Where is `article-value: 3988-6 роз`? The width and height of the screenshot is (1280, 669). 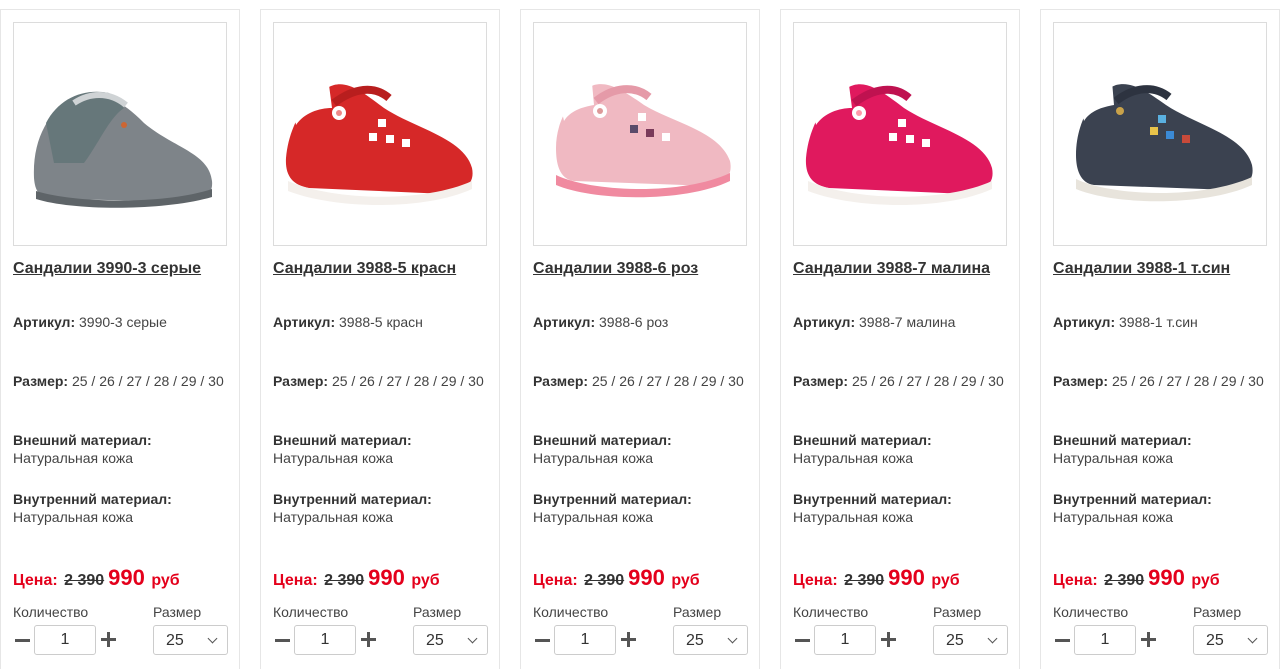 article-value: 3988-6 роз is located at coordinates (634, 322).